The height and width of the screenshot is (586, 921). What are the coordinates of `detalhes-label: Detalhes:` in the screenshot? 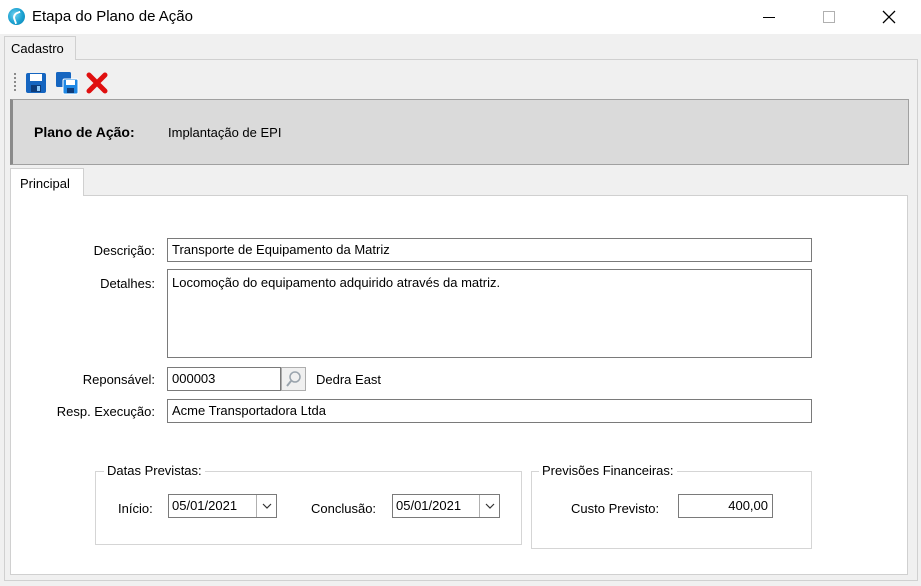 It's located at (127, 283).